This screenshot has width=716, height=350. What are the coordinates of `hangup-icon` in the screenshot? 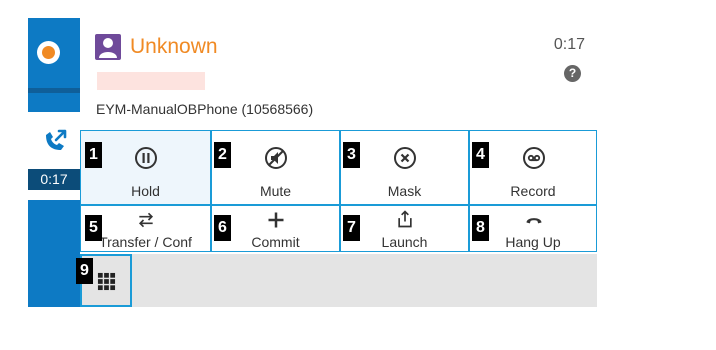 It's located at (534, 221).